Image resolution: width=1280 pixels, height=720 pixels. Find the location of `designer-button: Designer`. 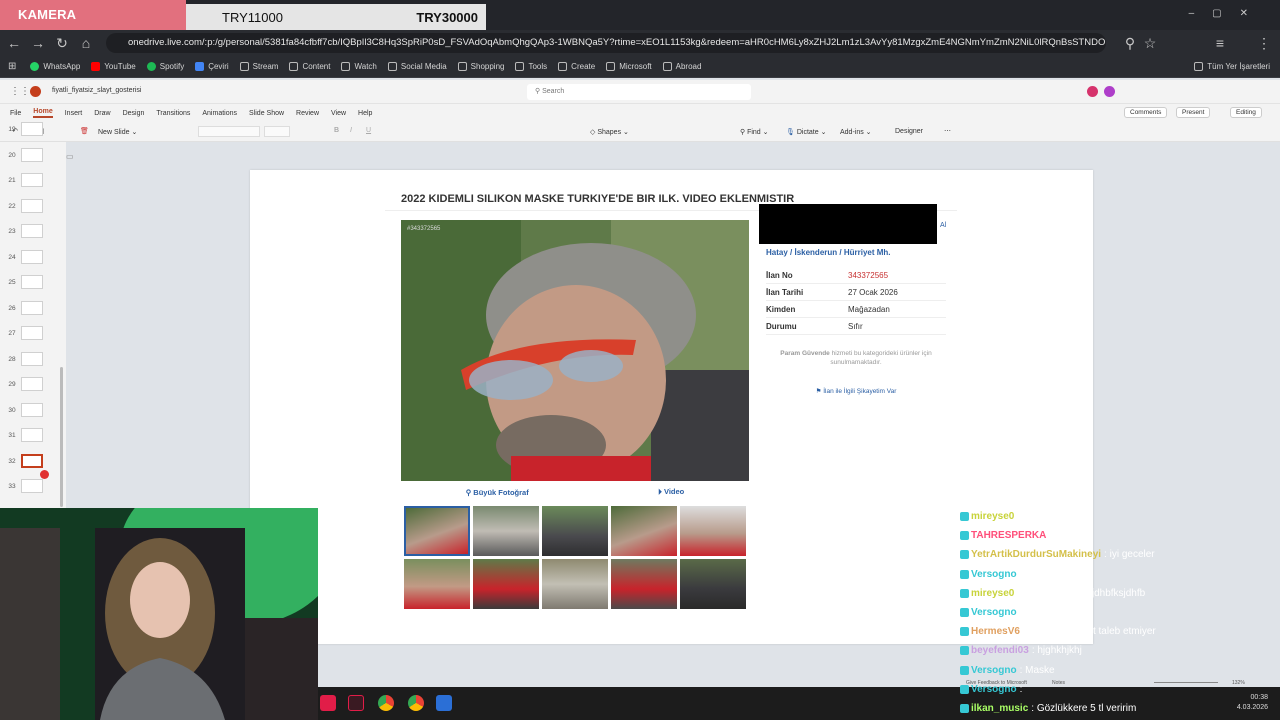

designer-button: Designer is located at coordinates (909, 131).